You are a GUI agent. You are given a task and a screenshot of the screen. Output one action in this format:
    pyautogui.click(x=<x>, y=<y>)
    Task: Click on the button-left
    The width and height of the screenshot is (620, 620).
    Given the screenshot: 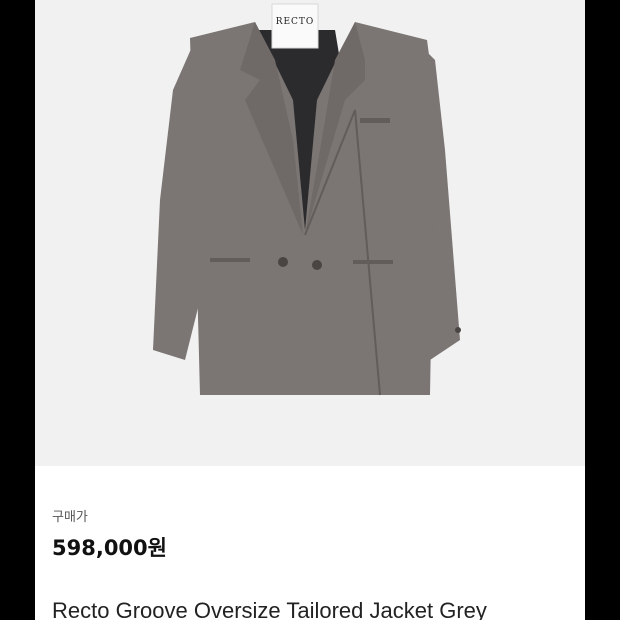 What is the action you would take?
    pyautogui.click(x=283, y=262)
    